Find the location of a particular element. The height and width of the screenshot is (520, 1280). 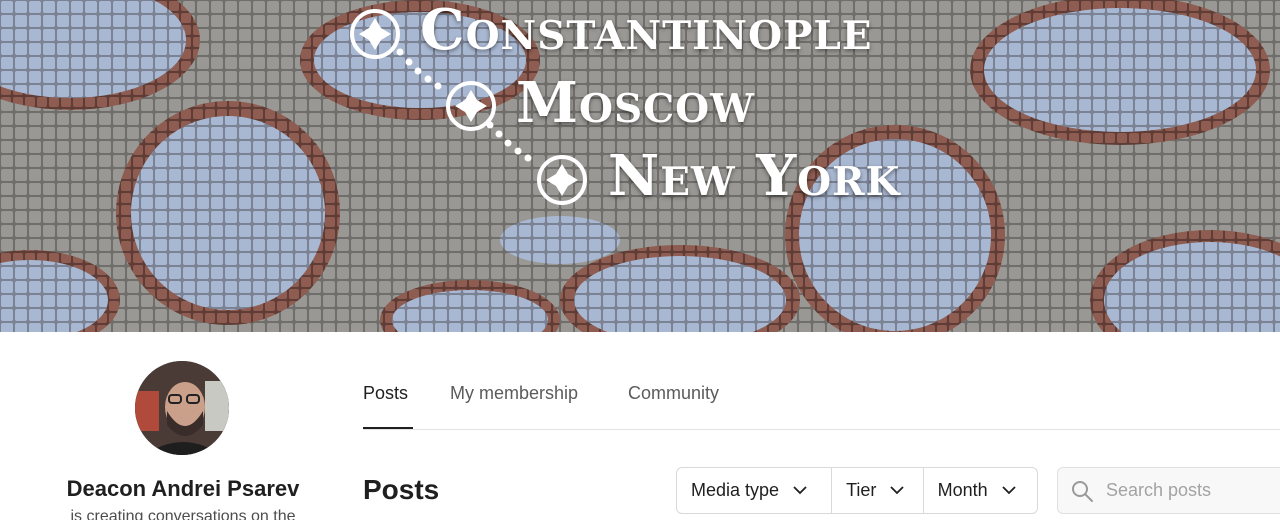

filter-label: Media type is located at coordinates (735, 490).